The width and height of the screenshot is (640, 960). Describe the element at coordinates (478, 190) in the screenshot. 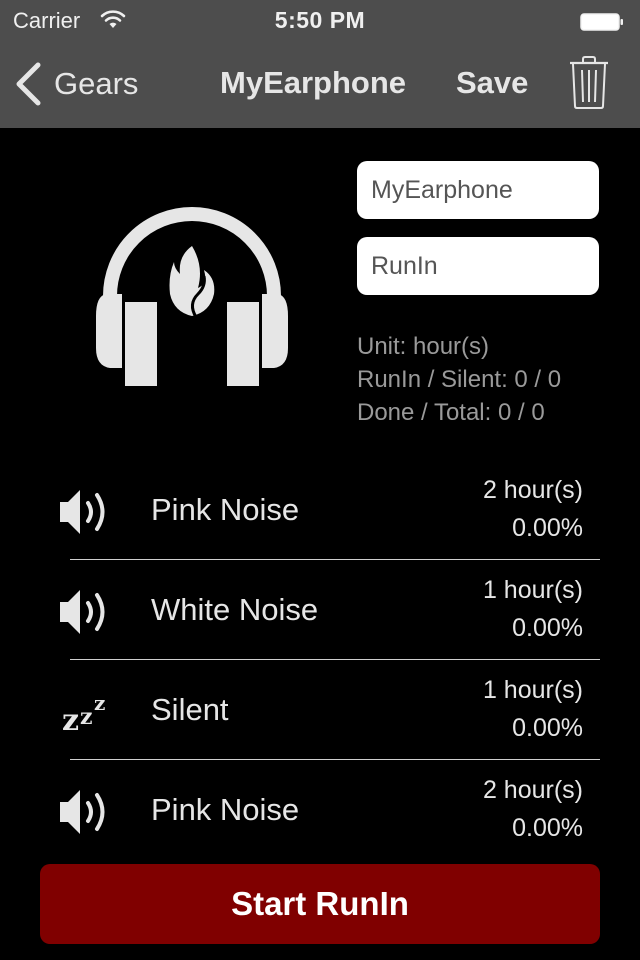

I see `earphone-name-input` at that location.